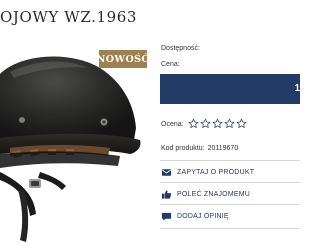  I want to click on add-review-label: DODAJ OPINIĘ, so click(203, 216).